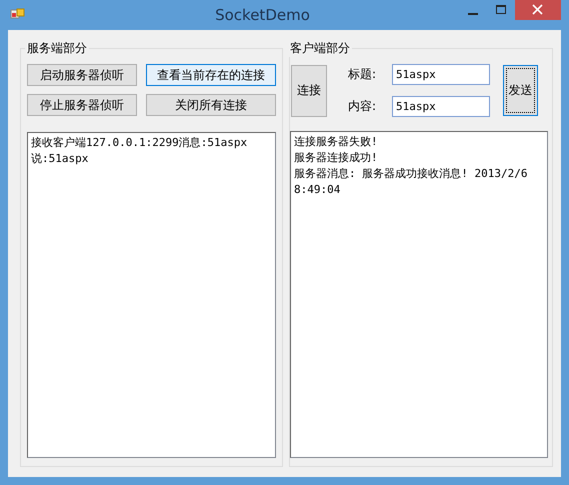 This screenshot has height=485, width=569. I want to click on log-line: 连接服务器失败!, so click(336, 142).